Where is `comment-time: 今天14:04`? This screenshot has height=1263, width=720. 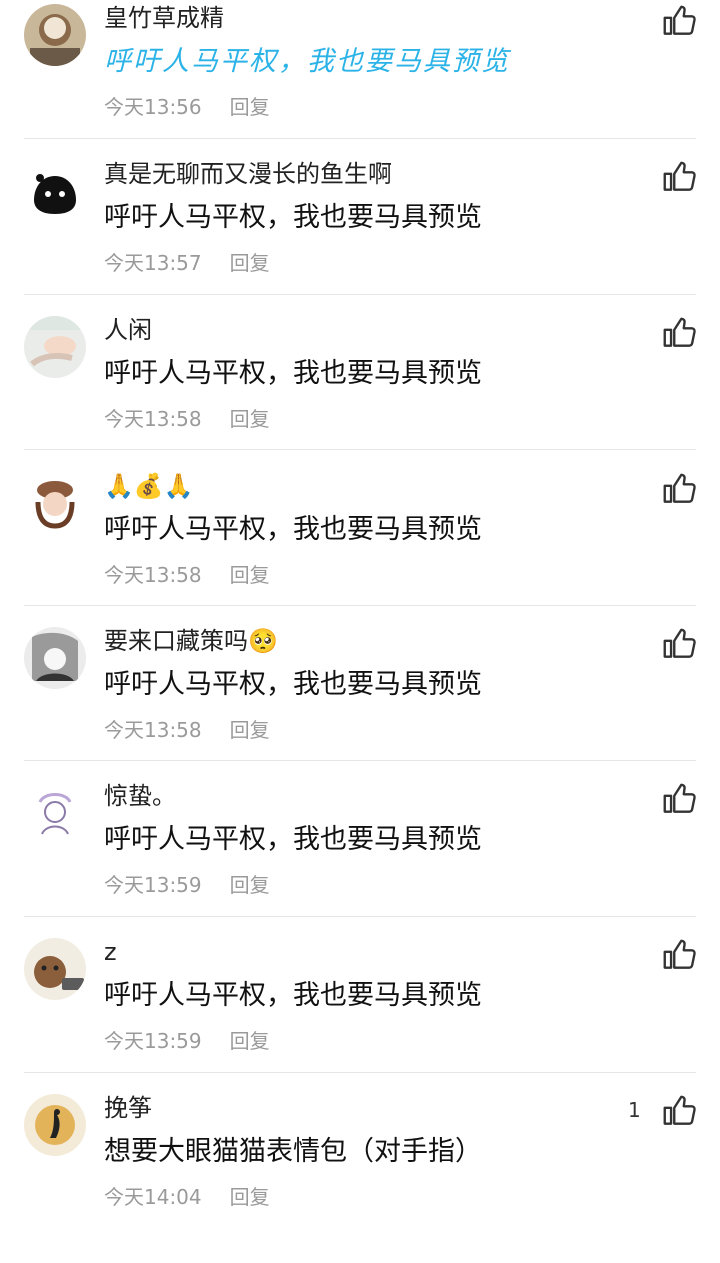
comment-time: 今天14:04 is located at coordinates (153, 1197).